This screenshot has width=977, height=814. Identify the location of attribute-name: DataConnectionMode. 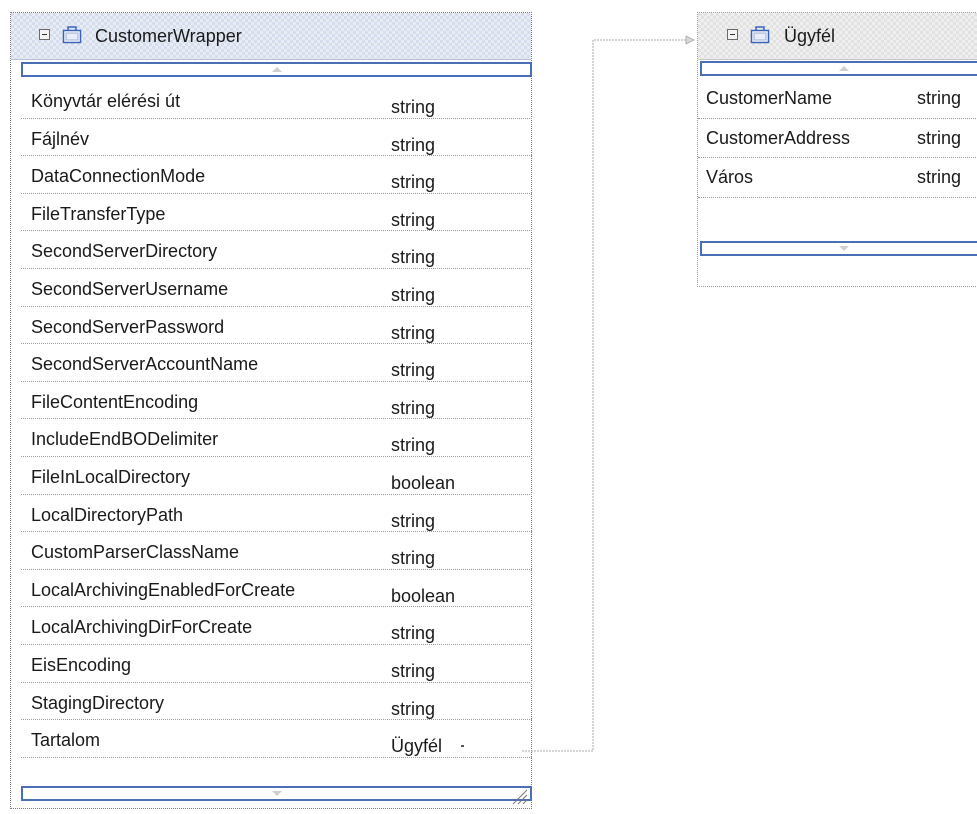
(118, 176).